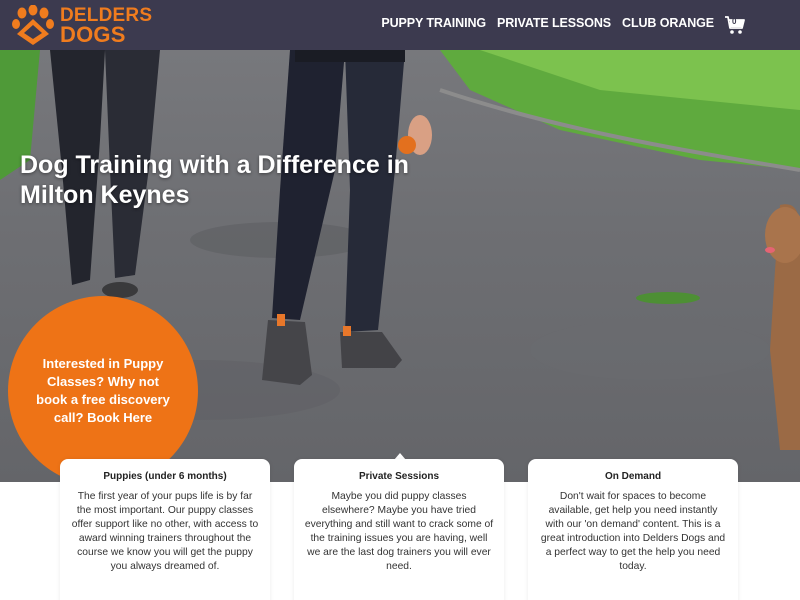  I want to click on logo-text: DELDERS DOGS, so click(106, 26).